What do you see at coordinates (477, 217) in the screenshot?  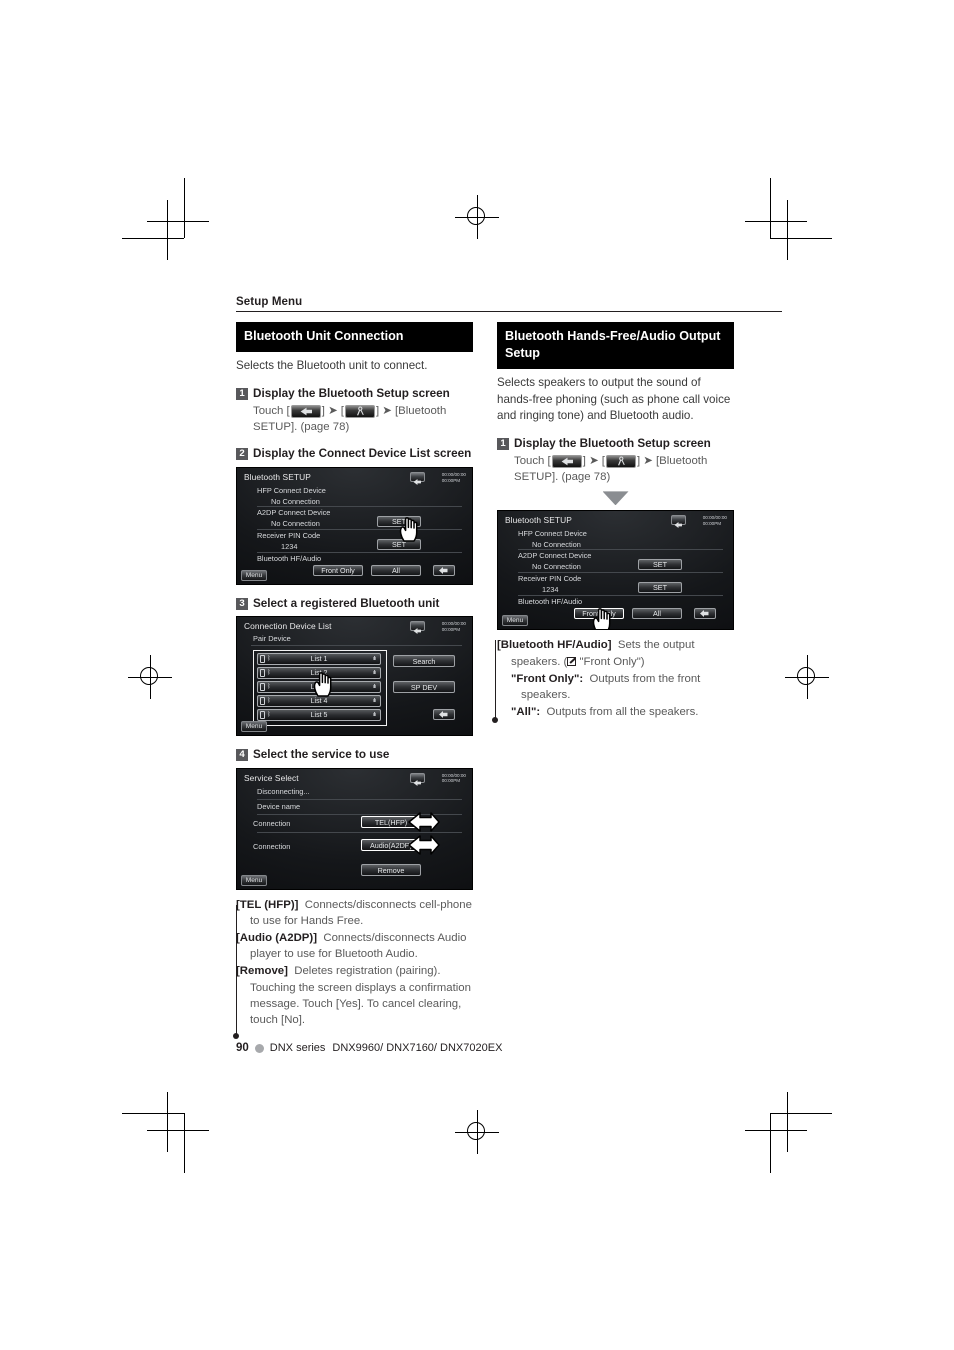 I see `registration-mark-top` at bounding box center [477, 217].